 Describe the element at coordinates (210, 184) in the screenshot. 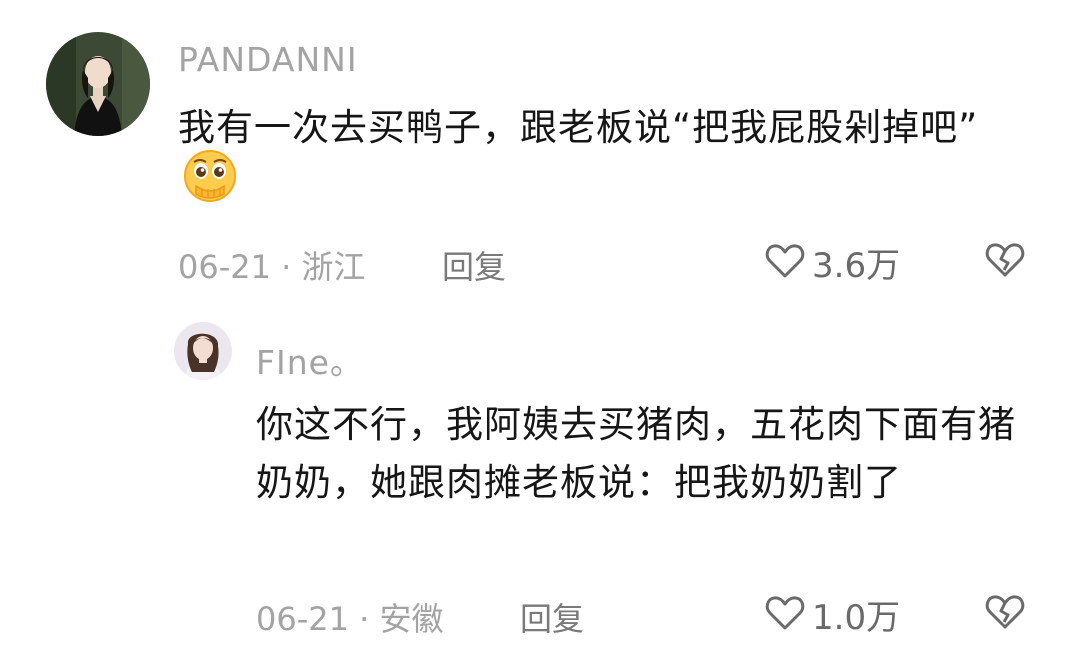

I see `pleading-face-emoji-icon` at that location.